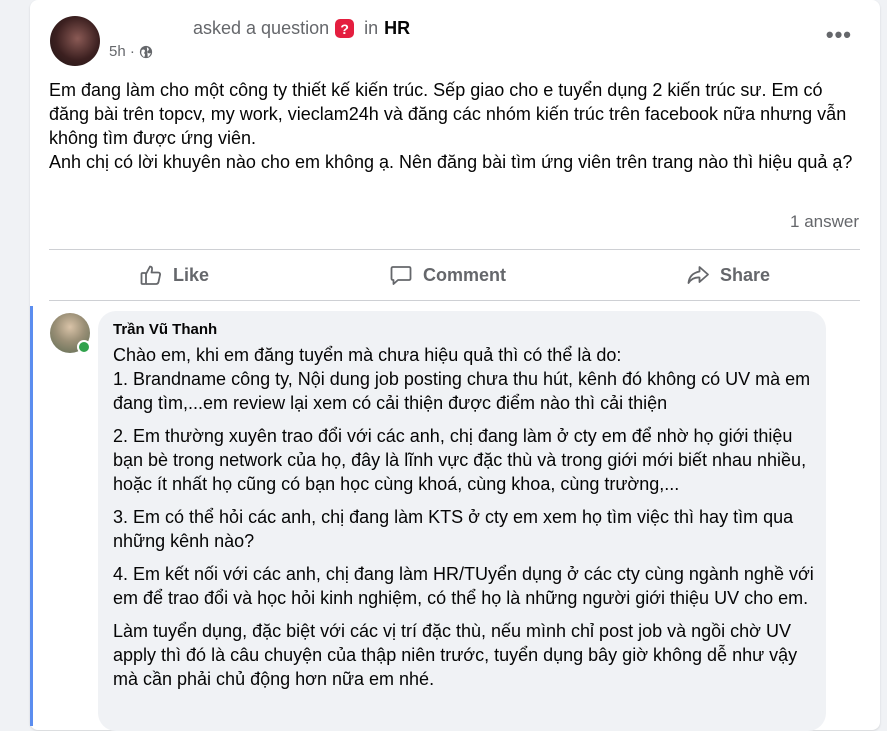 The width and height of the screenshot is (887, 731). Describe the element at coordinates (31, 516) in the screenshot. I see `thread-line` at that location.